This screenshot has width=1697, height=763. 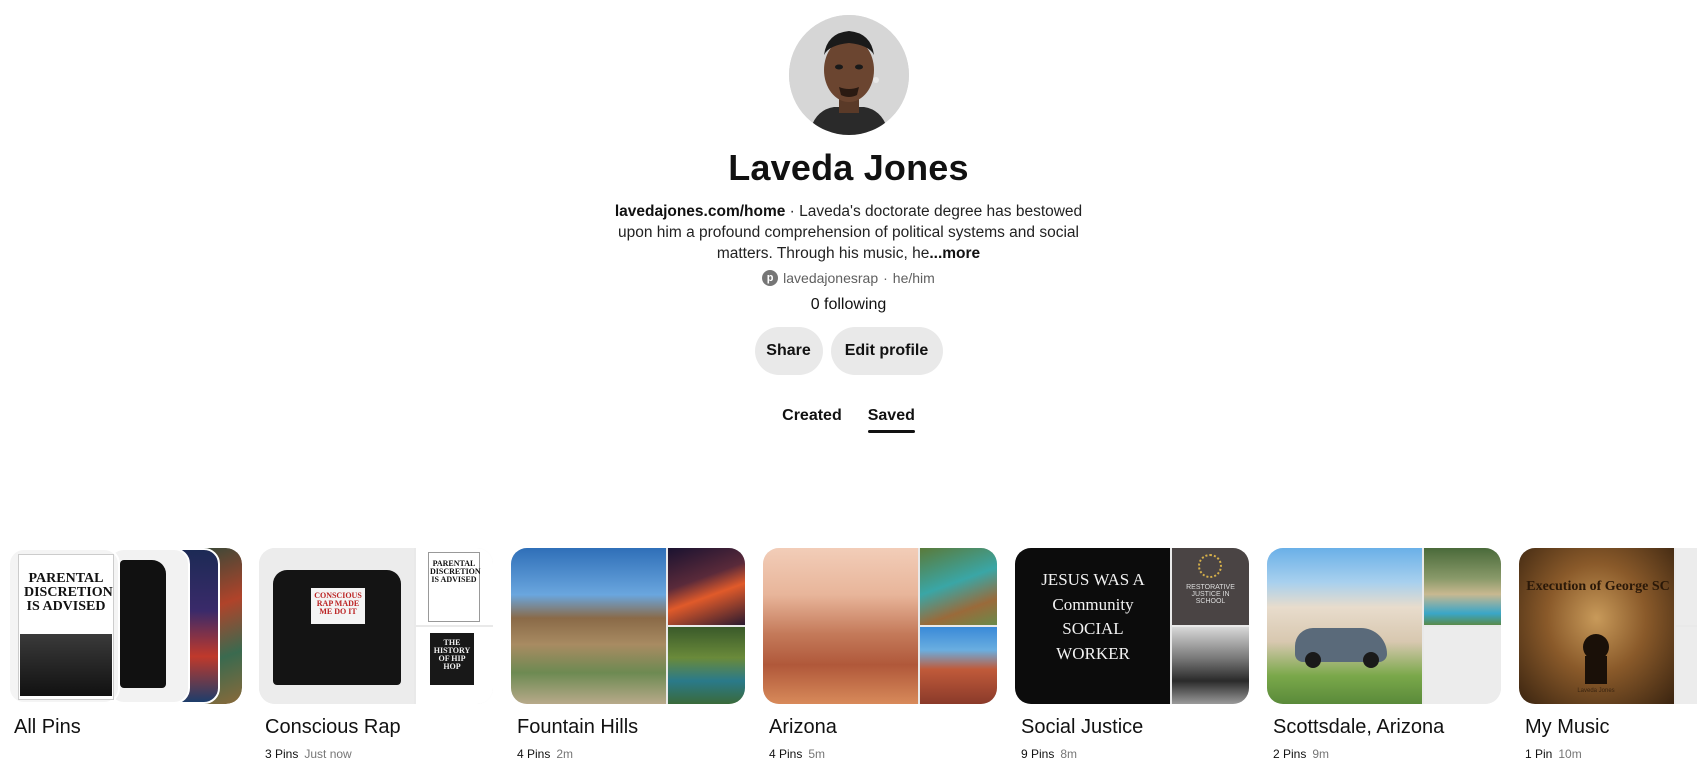 What do you see at coordinates (849, 420) in the screenshot?
I see `profile-tabs: Created Saved` at bounding box center [849, 420].